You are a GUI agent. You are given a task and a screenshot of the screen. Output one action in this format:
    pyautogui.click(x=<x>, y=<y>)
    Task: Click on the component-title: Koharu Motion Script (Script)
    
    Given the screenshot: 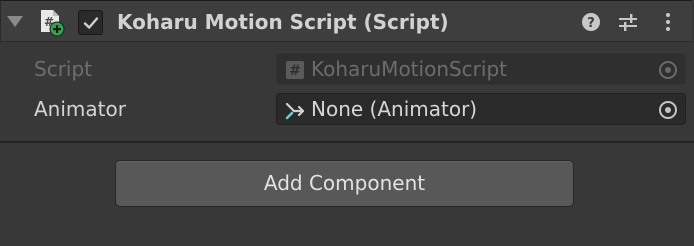 What is the action you would take?
    pyautogui.click(x=283, y=22)
    